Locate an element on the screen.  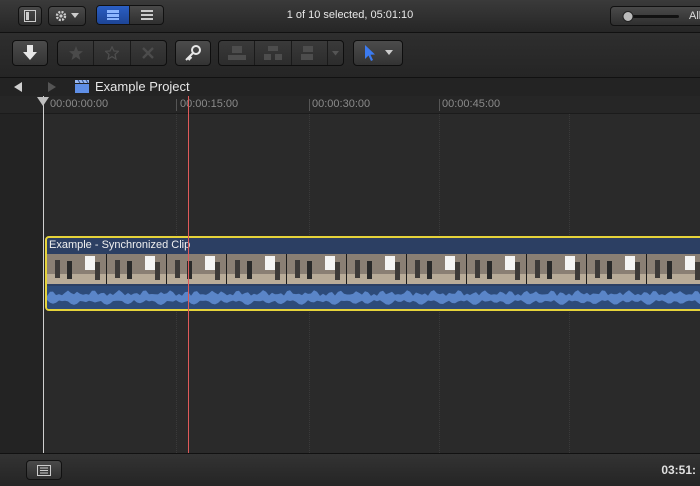
edit-group is located at coordinates (281, 53).